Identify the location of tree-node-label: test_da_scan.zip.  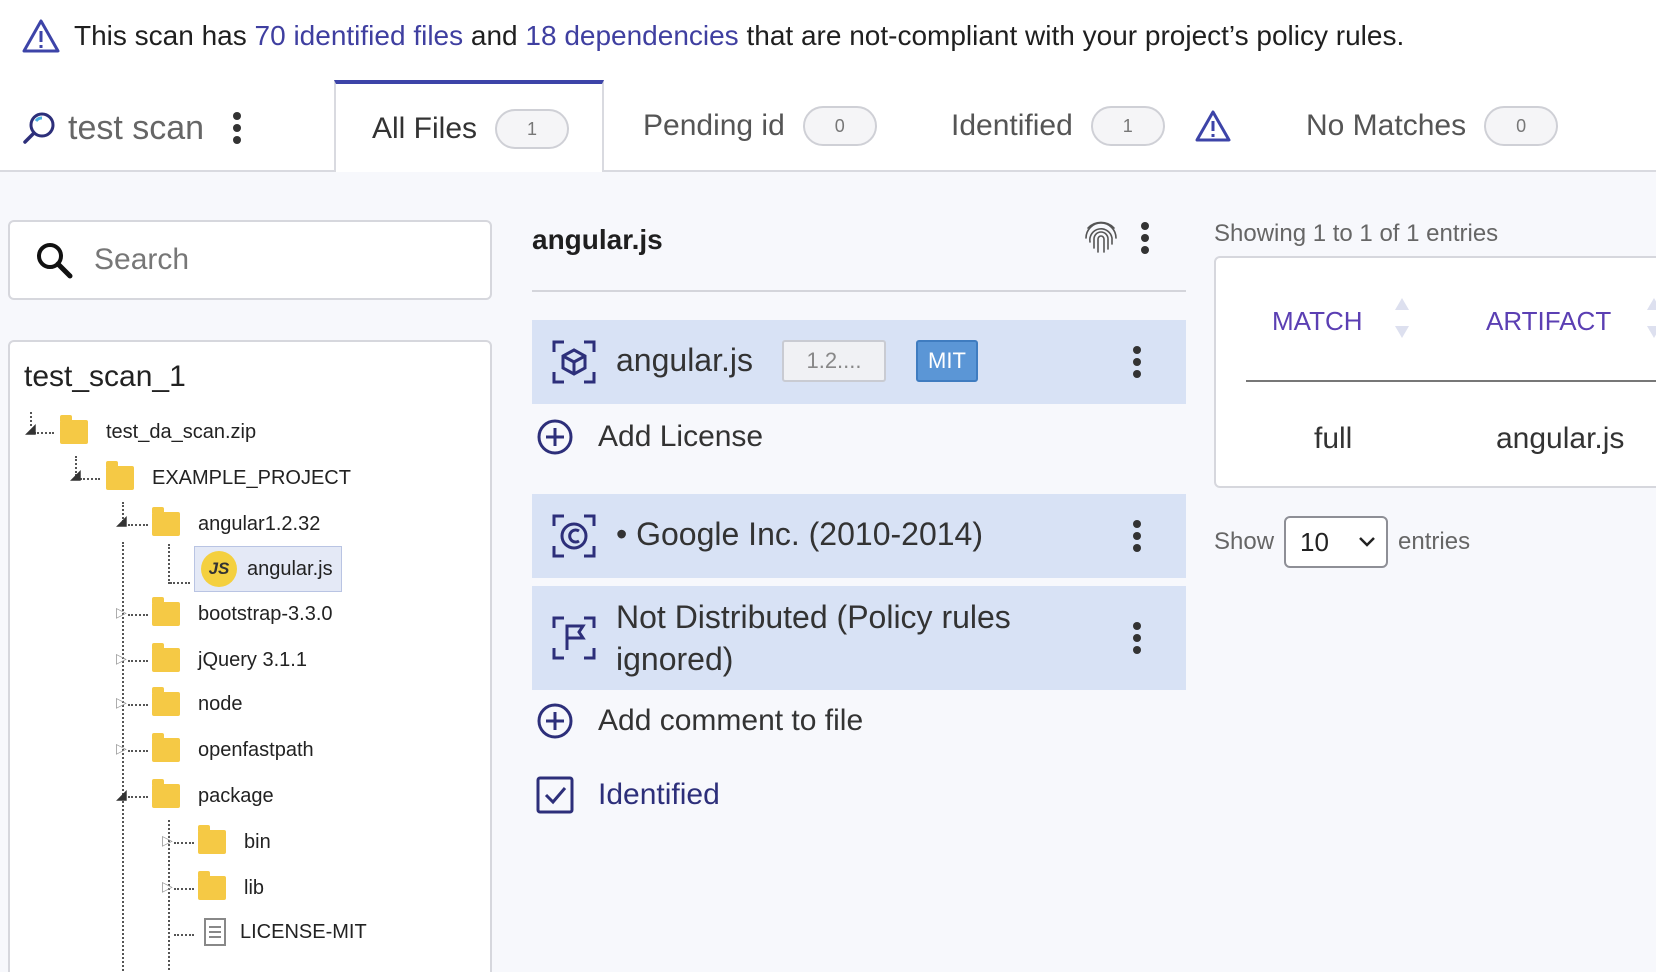
(181, 431).